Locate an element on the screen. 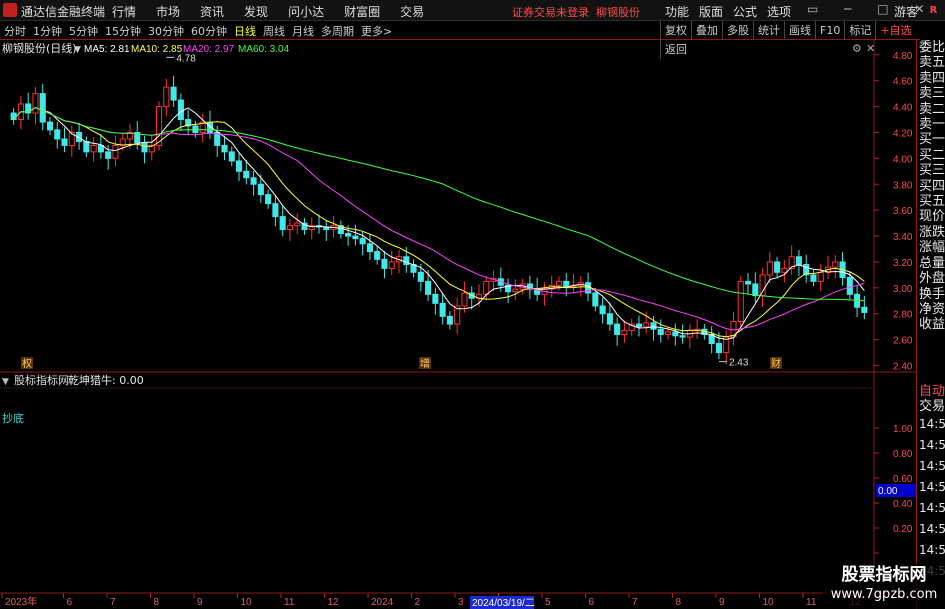 The width and height of the screenshot is (945, 609). sub-toggle-icon: ▼ is located at coordinates (5, 382).